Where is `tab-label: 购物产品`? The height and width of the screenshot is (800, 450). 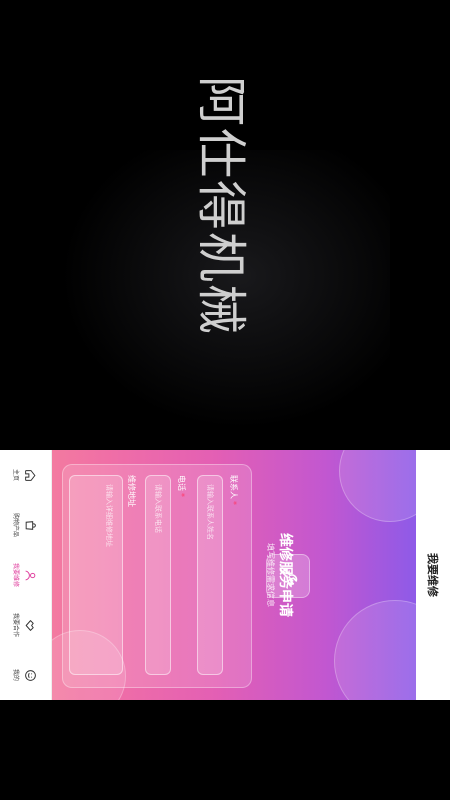 tab-label: 购物产品 is located at coordinates (15, 524).